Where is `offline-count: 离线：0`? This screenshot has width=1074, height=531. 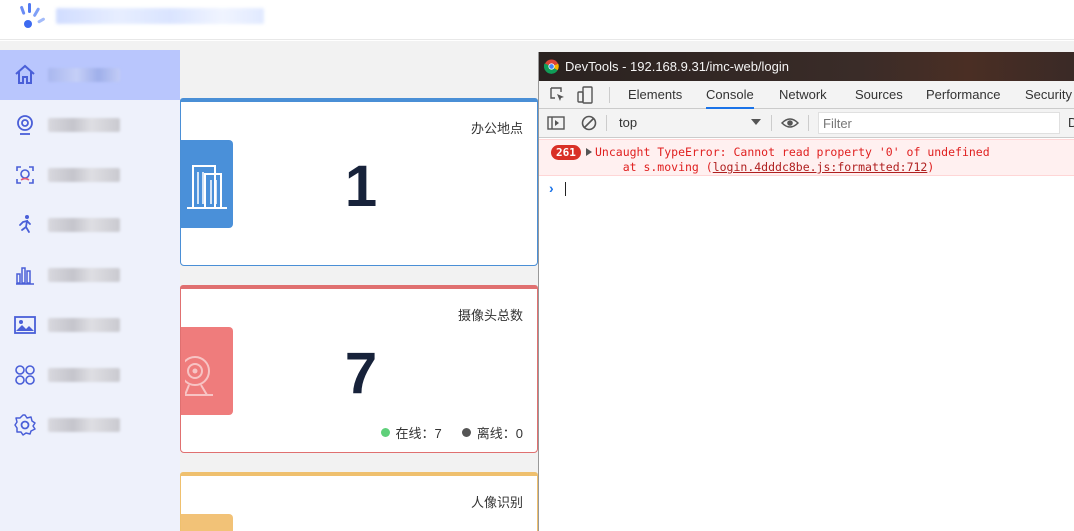 offline-count: 离线：0 is located at coordinates (499, 433).